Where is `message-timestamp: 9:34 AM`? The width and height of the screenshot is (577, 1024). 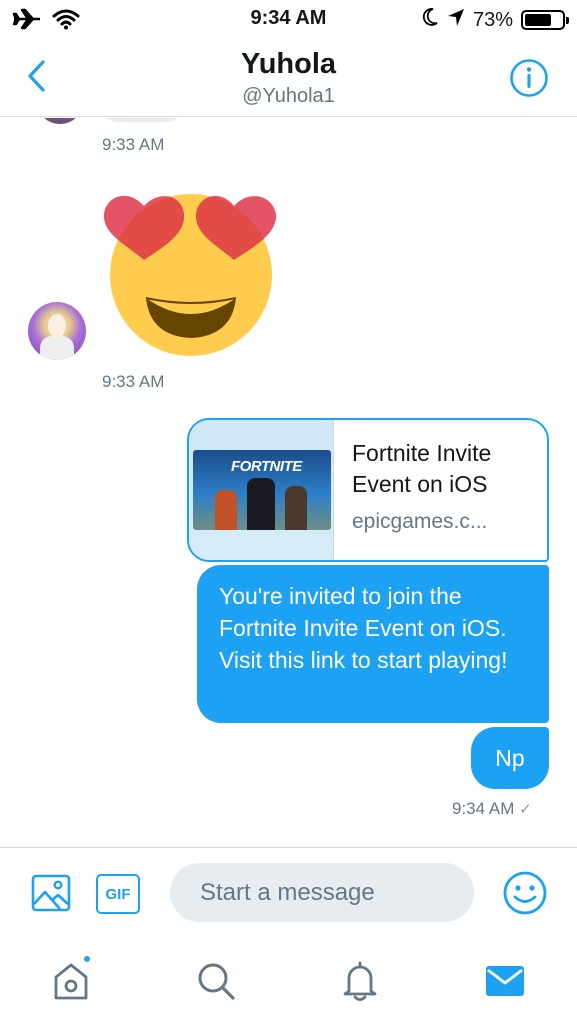 message-timestamp: 9:34 AM is located at coordinates (483, 808).